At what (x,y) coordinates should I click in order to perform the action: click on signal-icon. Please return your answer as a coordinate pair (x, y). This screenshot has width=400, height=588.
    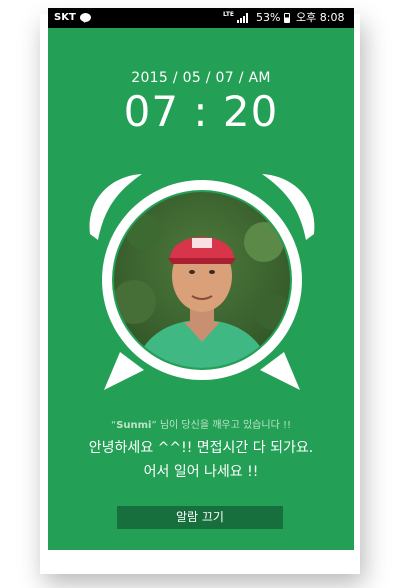
    Looking at the image, I should click on (242, 18).